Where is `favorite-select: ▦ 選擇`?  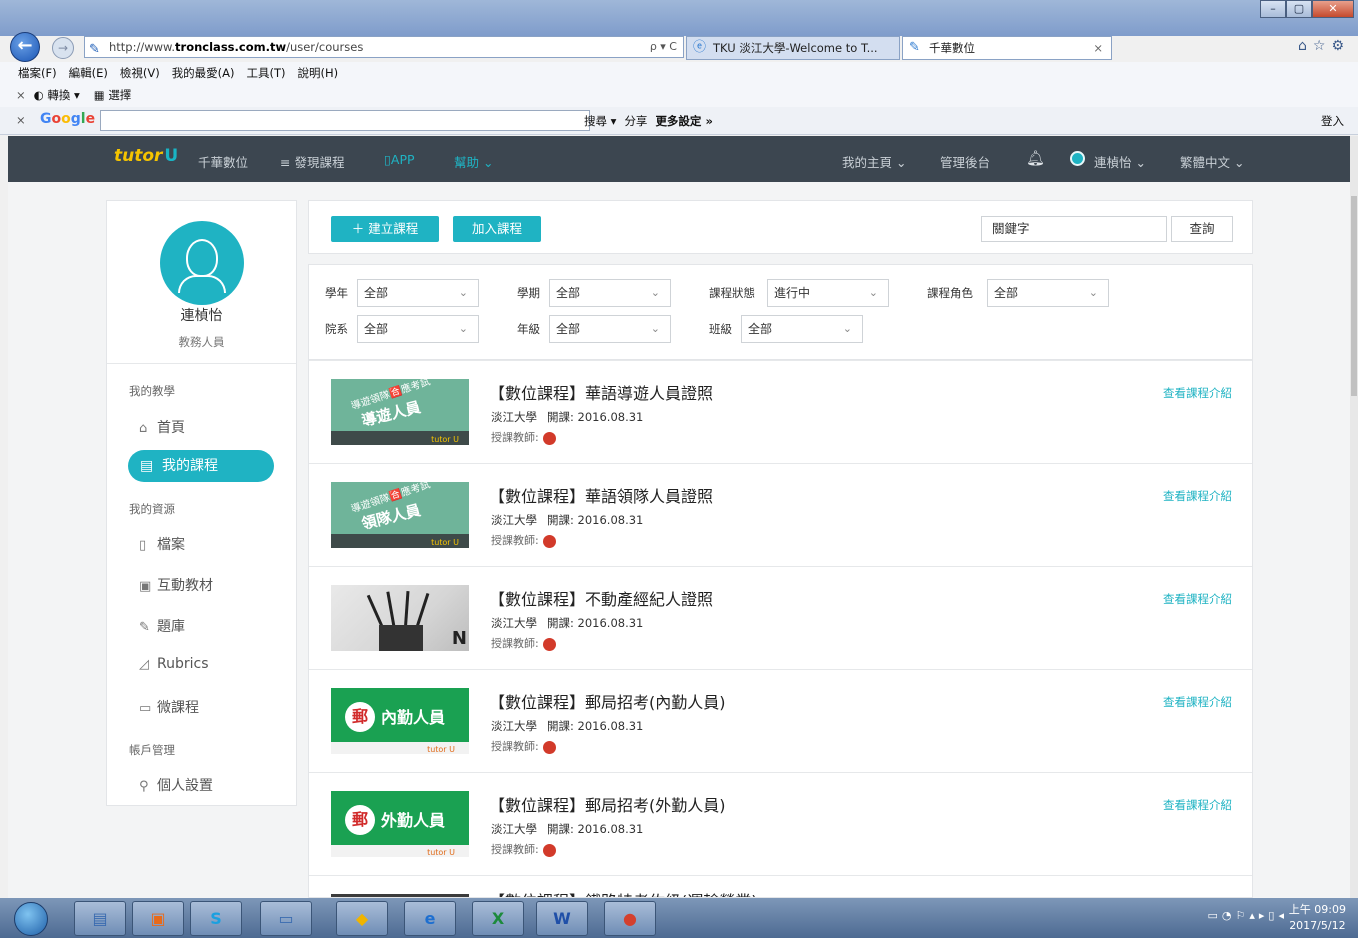 favorite-select: ▦ 選擇 is located at coordinates (113, 95).